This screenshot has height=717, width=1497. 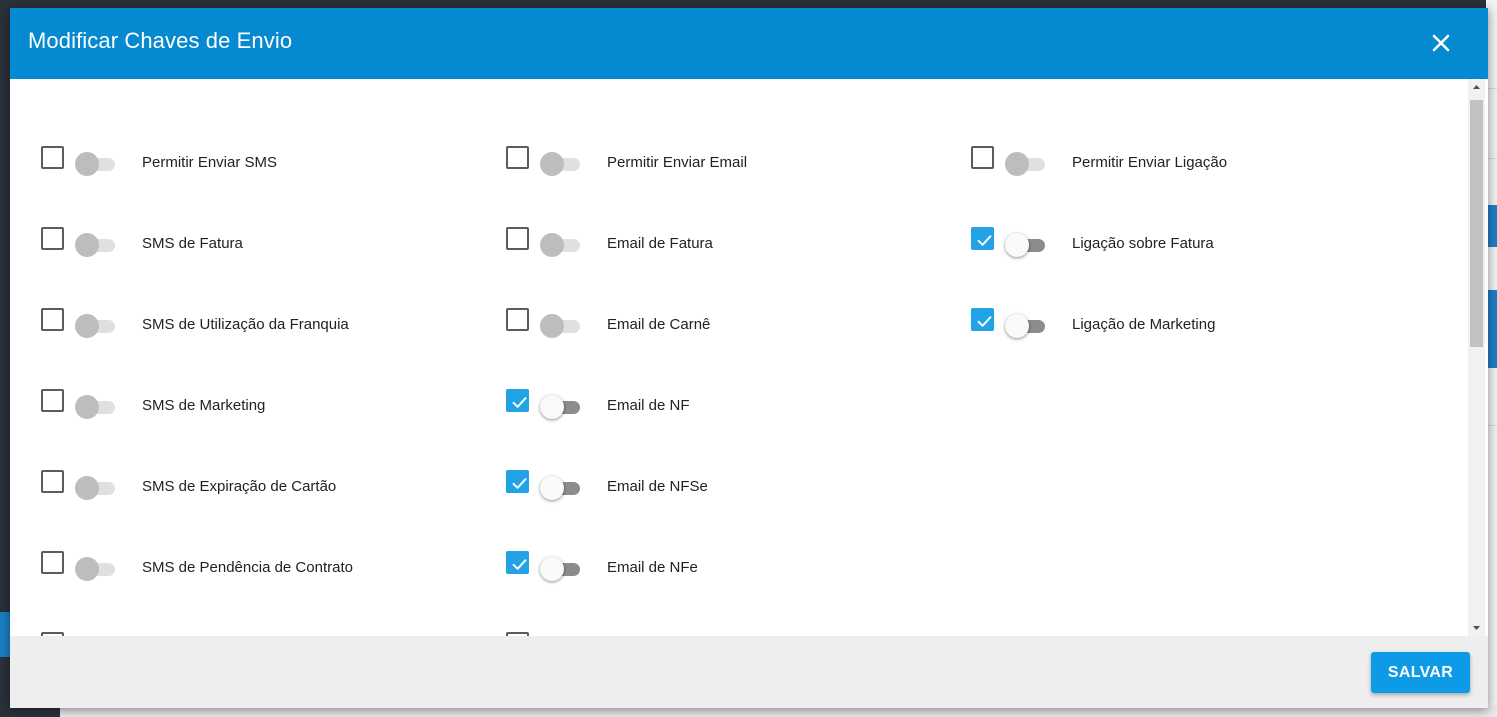 I want to click on option-row: Email de NFSe, so click(x=736, y=490).